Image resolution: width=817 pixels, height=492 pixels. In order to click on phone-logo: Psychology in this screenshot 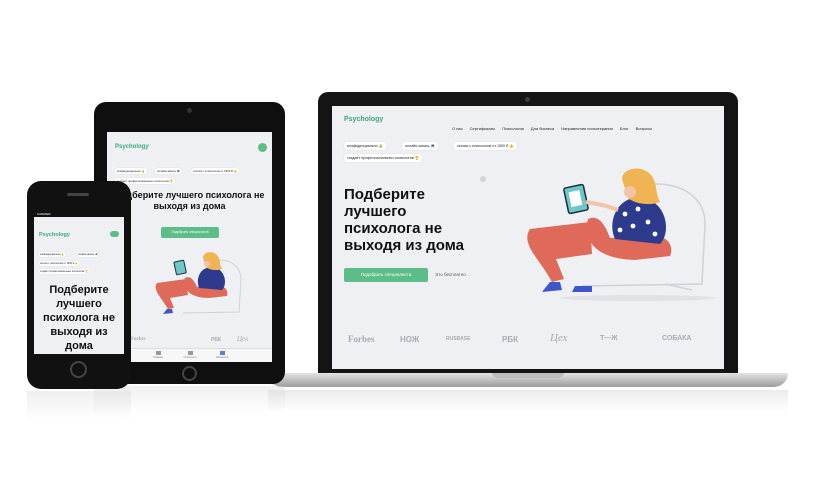, I will do `click(54, 235)`.